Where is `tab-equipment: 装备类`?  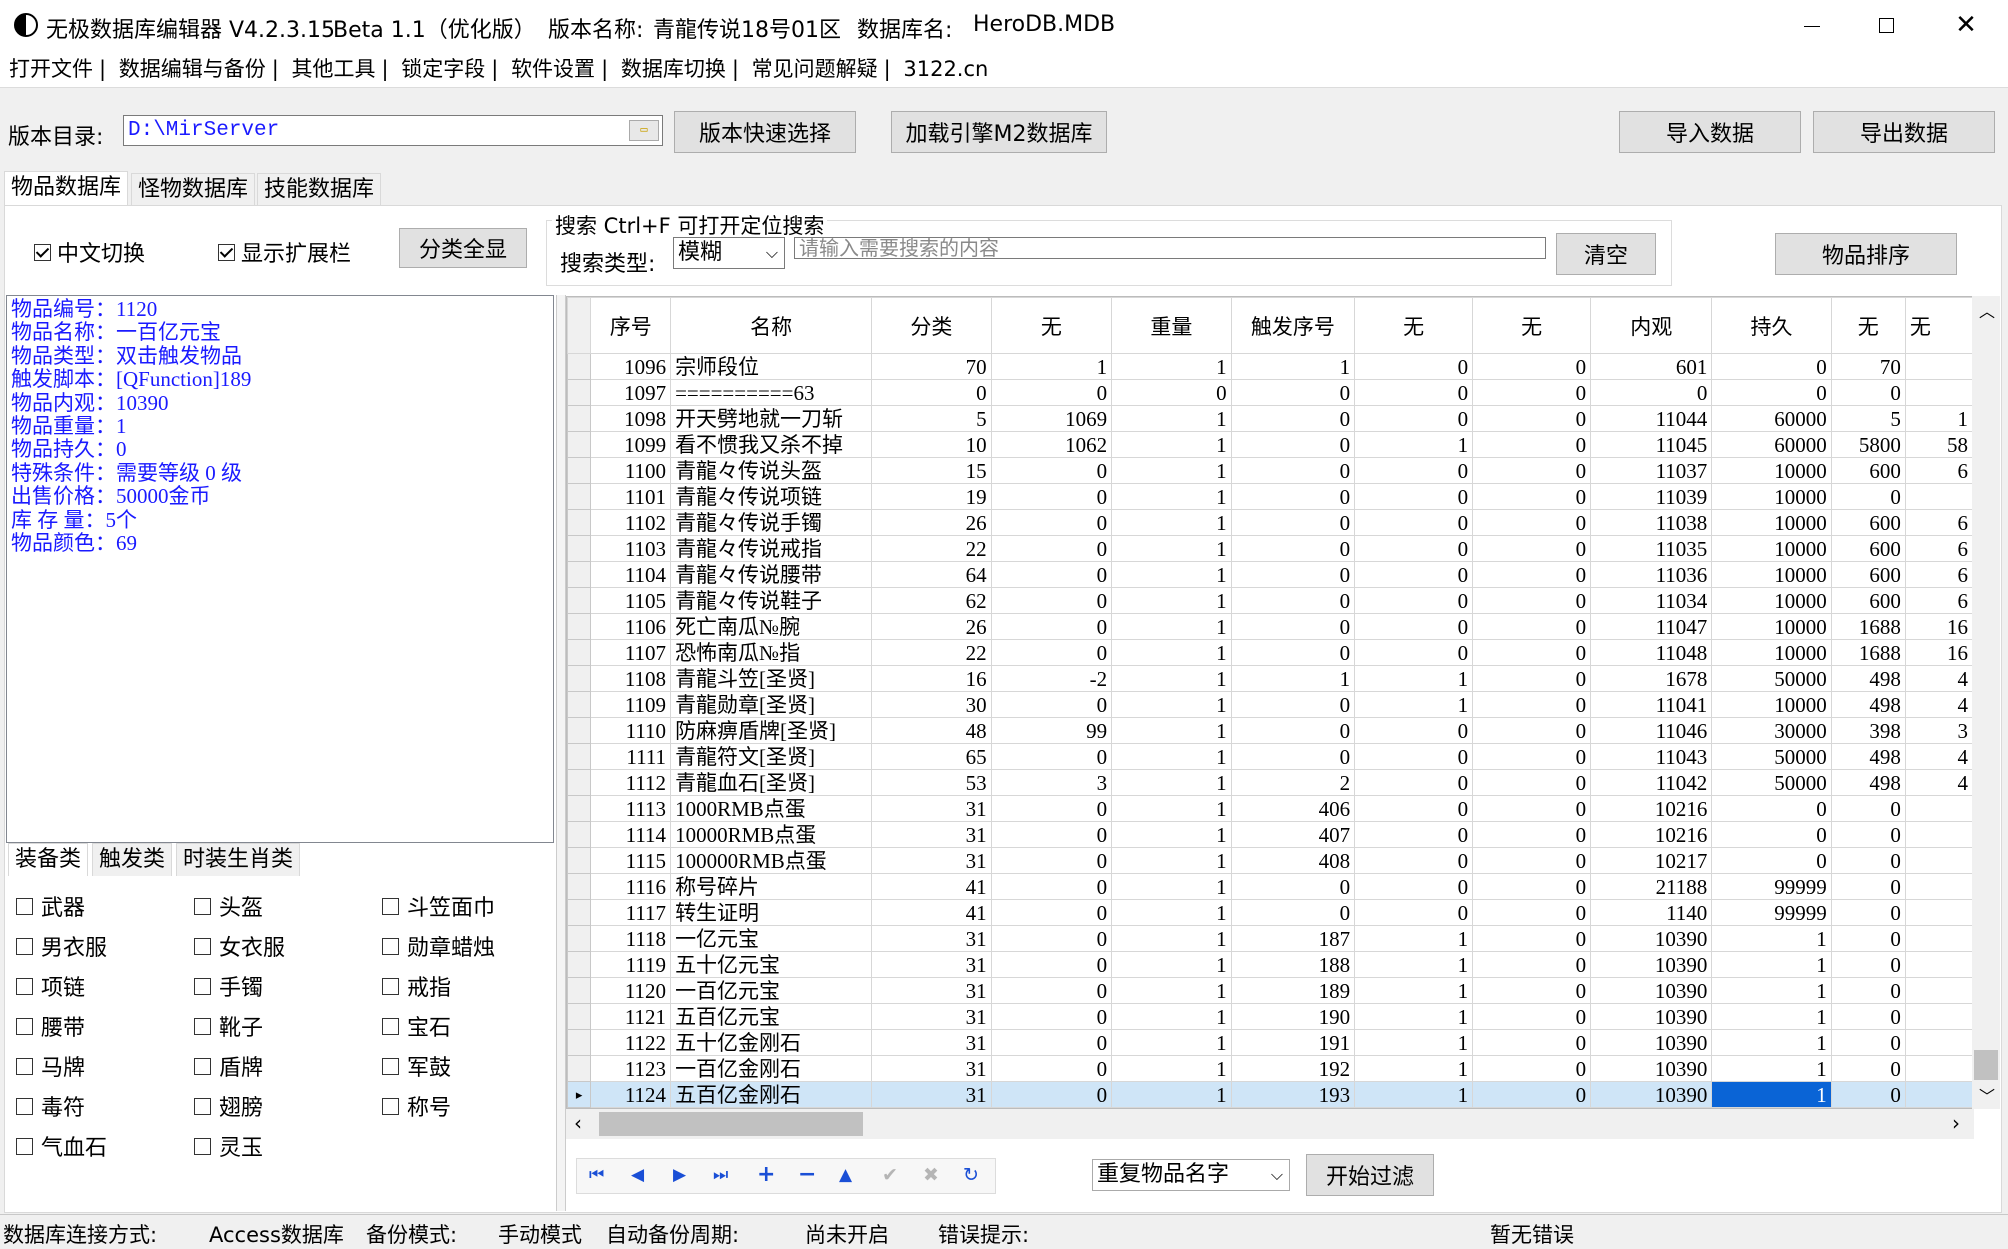
tab-equipment: 装备类 is located at coordinates (48, 860).